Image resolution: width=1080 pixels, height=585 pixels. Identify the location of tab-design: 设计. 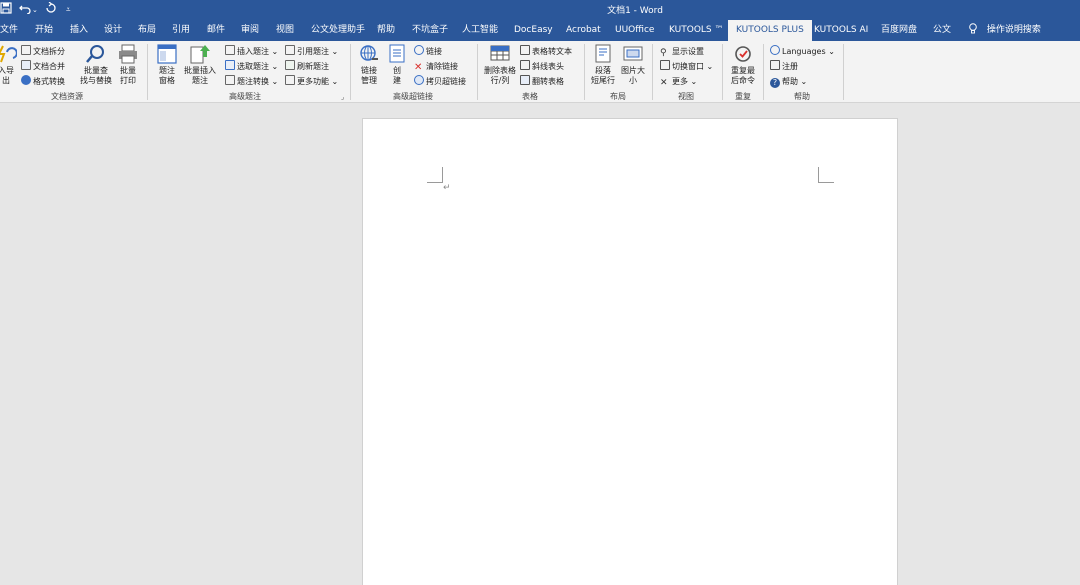
(113, 30).